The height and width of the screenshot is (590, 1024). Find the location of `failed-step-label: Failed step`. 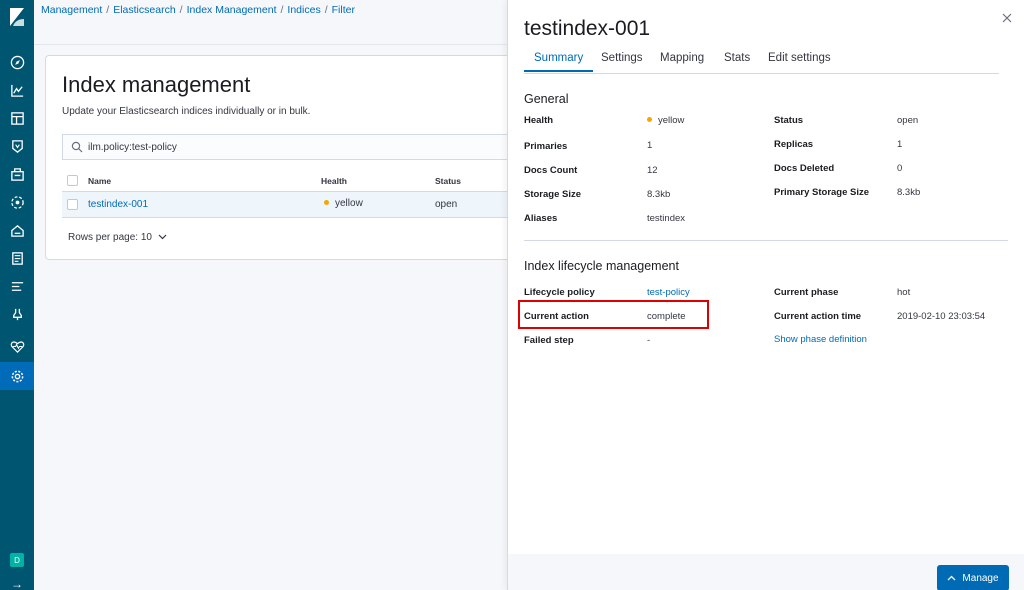

failed-step-label: Failed step is located at coordinates (549, 340).